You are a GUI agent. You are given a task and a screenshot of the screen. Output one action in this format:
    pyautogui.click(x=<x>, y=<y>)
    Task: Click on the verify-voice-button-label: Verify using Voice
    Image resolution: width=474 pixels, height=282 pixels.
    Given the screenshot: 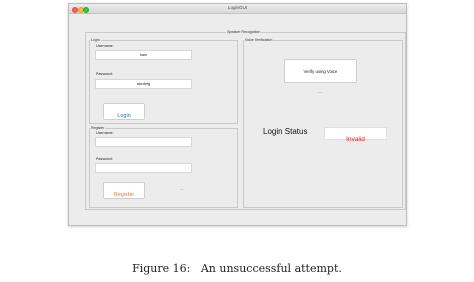 What is the action you would take?
    pyautogui.click(x=320, y=71)
    